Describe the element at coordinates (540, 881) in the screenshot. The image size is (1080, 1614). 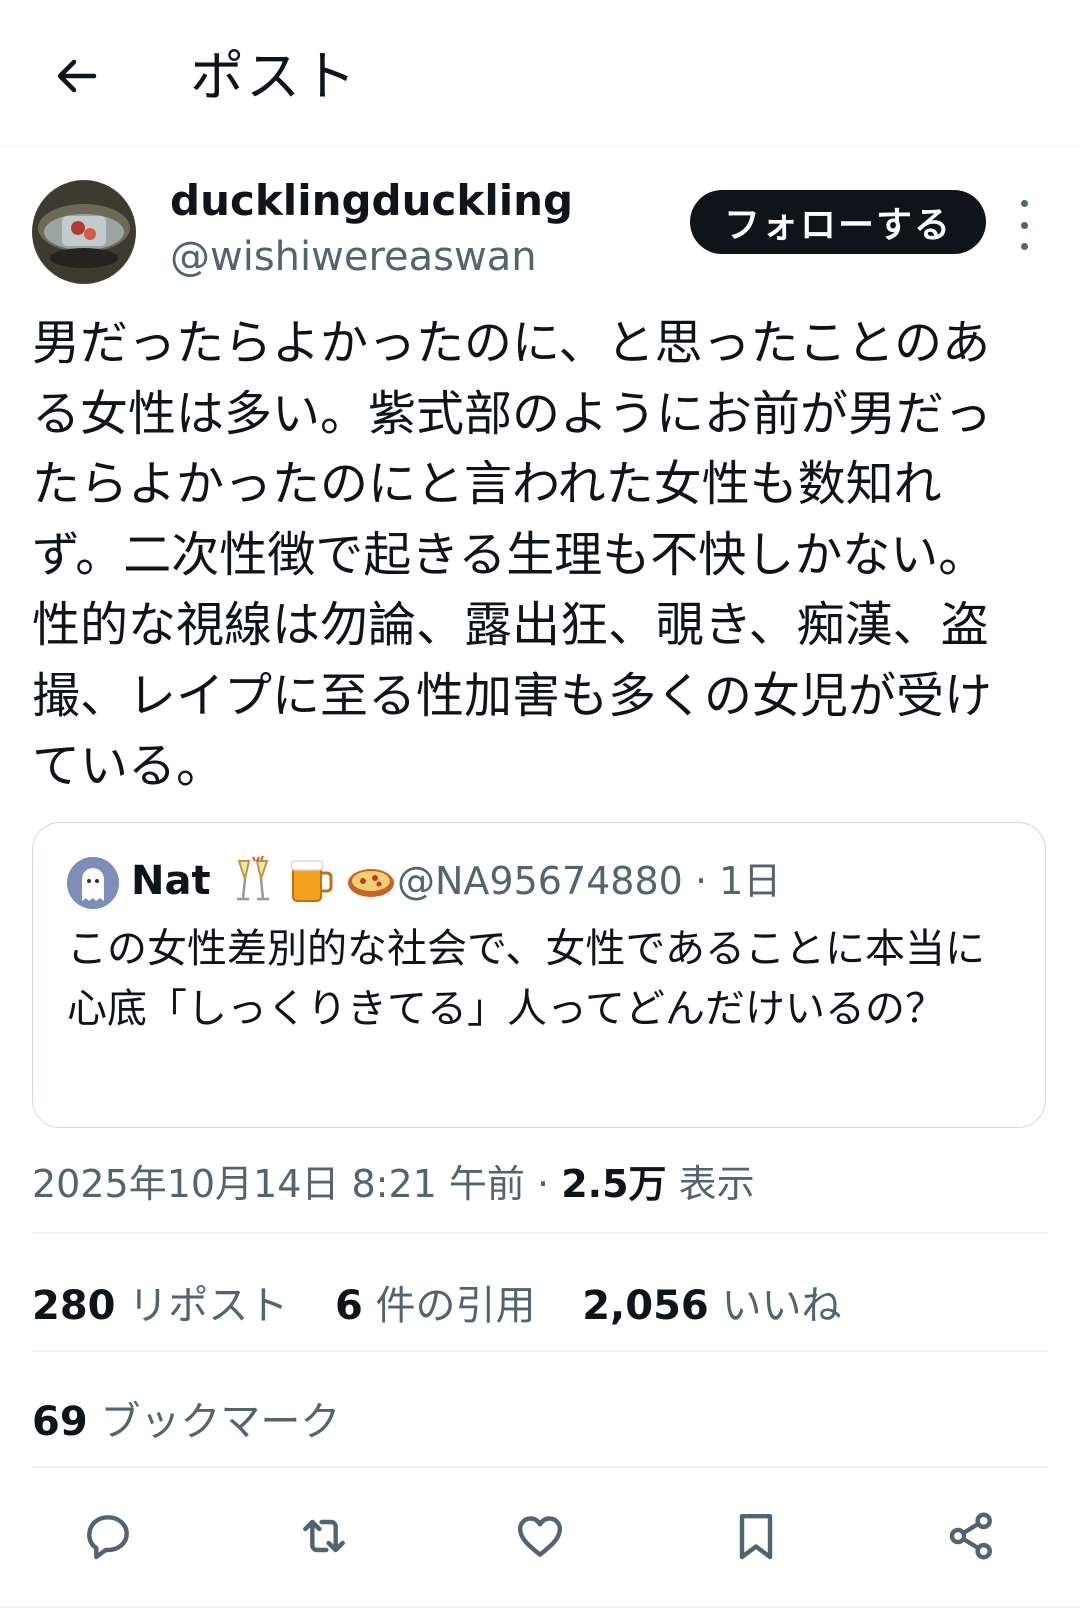
I see `quote-author-handle: @NA95674880` at that location.